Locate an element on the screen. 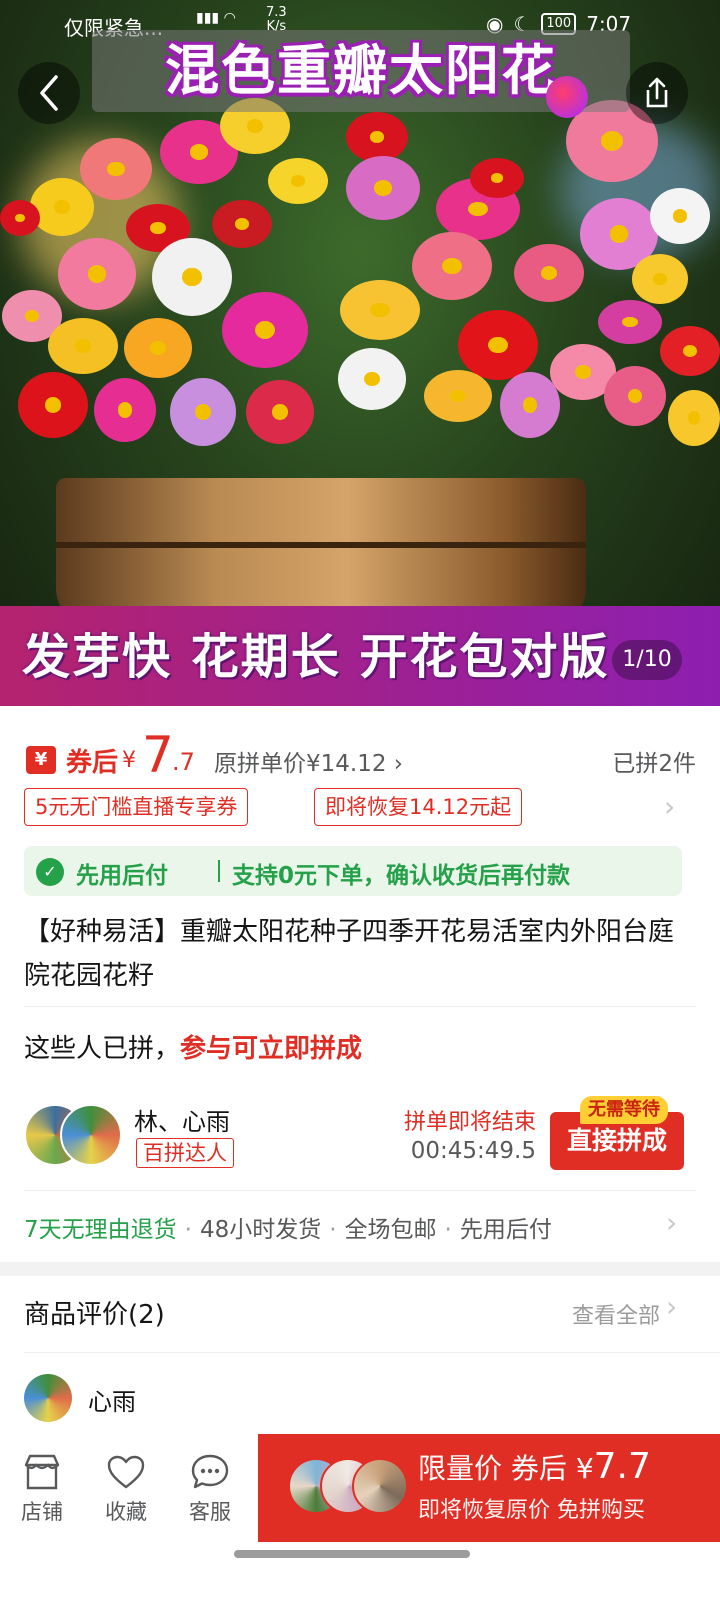  view-all-reviews-link: 查看全部 is located at coordinates (616, 1314).